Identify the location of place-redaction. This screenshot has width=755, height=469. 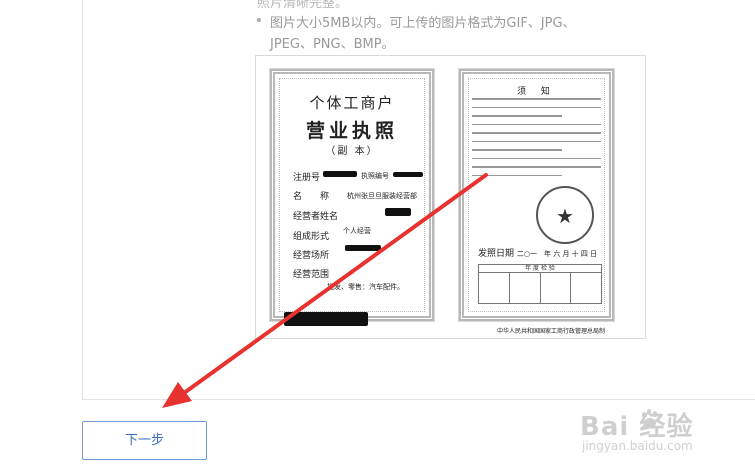
(363, 248).